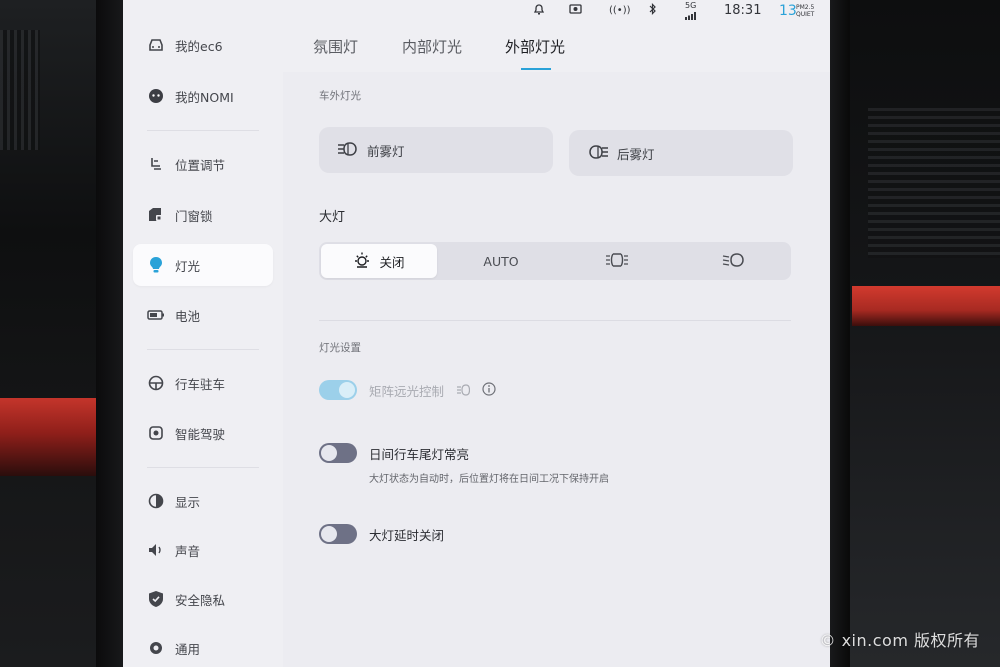 Image resolution: width=1000 pixels, height=667 pixels. Describe the element at coordinates (788, 11) in the screenshot. I see `aqi-value: 13` at that location.